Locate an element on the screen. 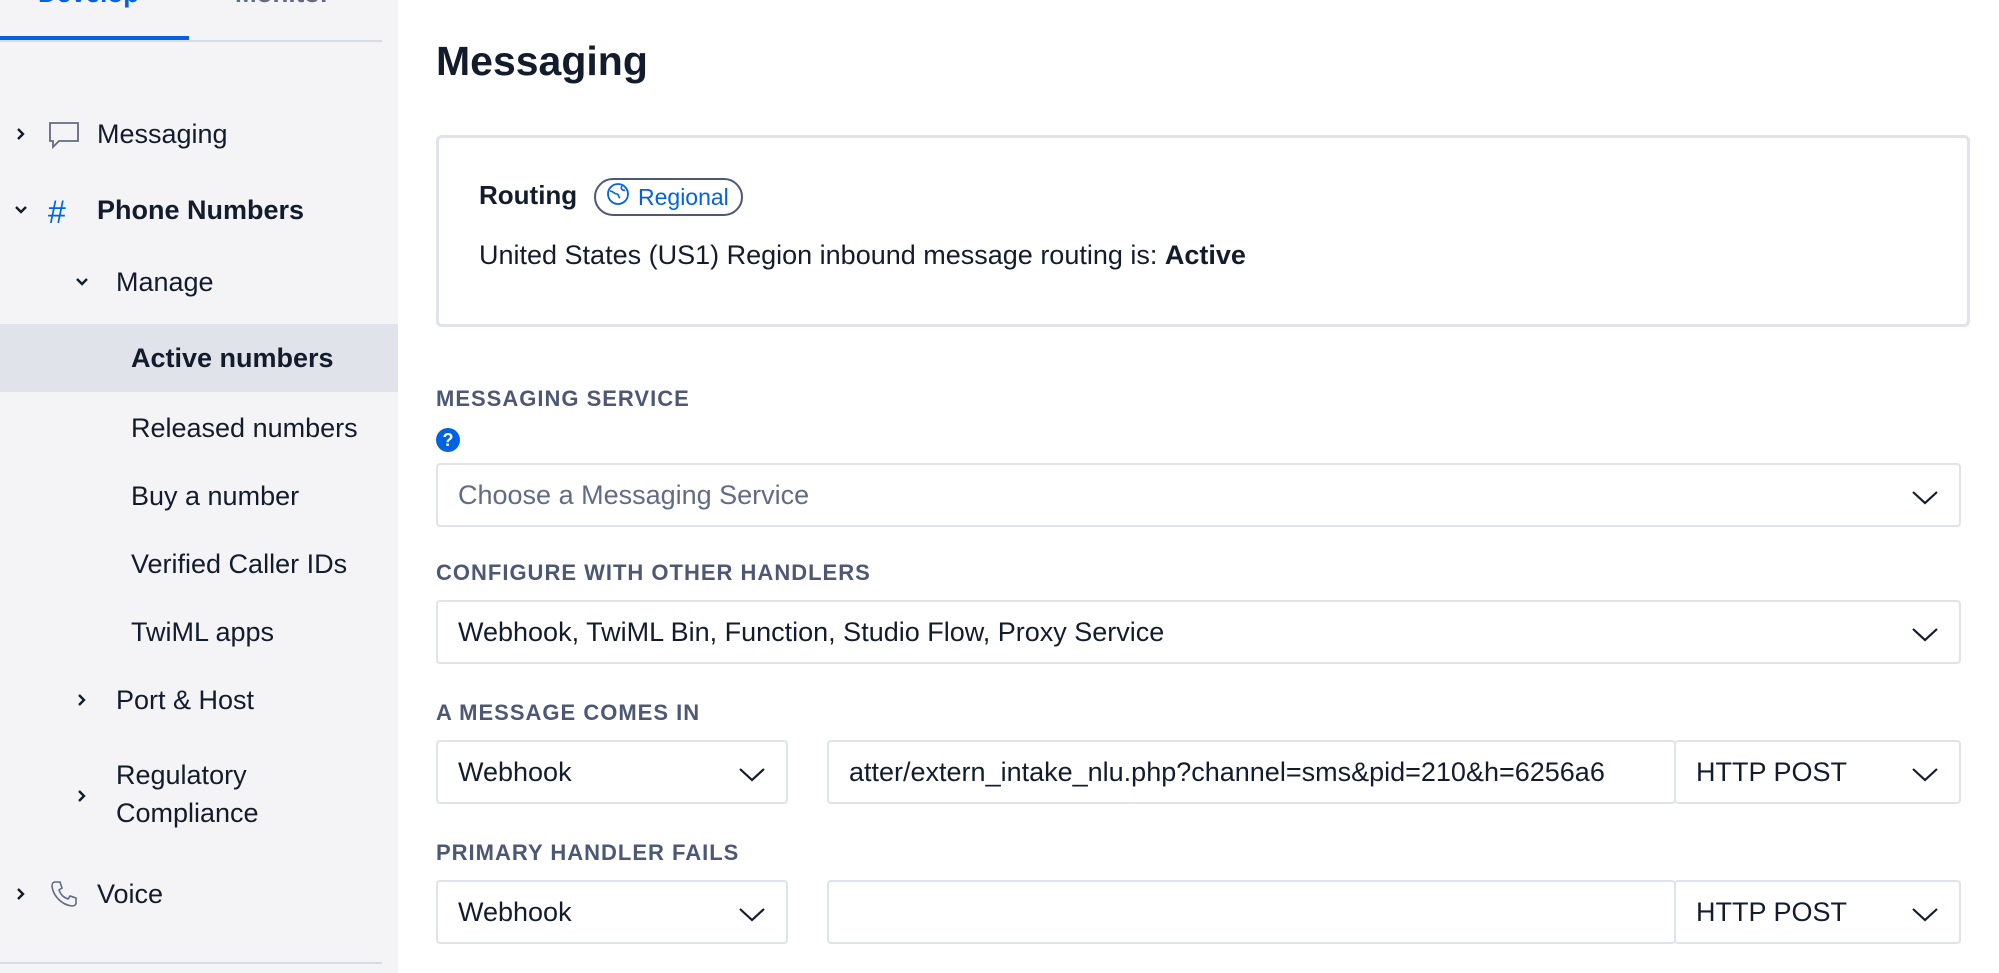 This screenshot has width=1999, height=973. primary-handler-fails-label: PRIMARY HANDLER FAILS is located at coordinates (588, 852).